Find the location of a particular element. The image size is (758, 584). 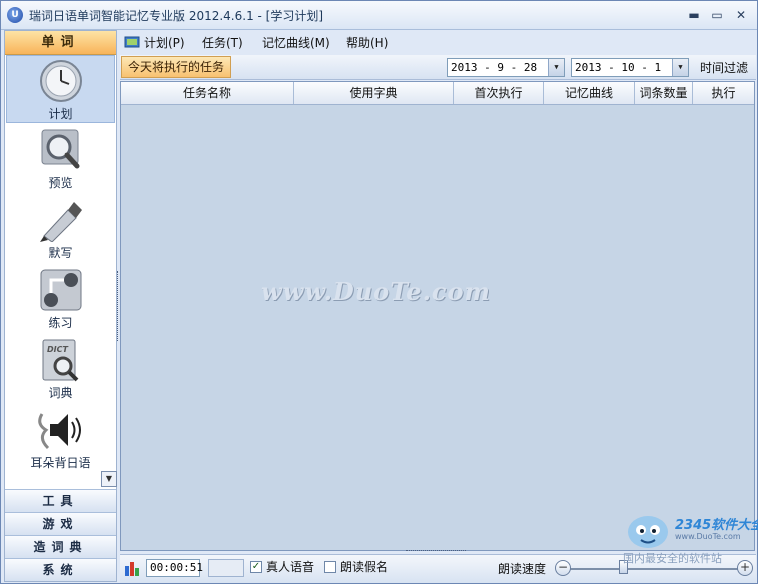

nav-label-practice: 练习 is located at coordinates (60, 323).